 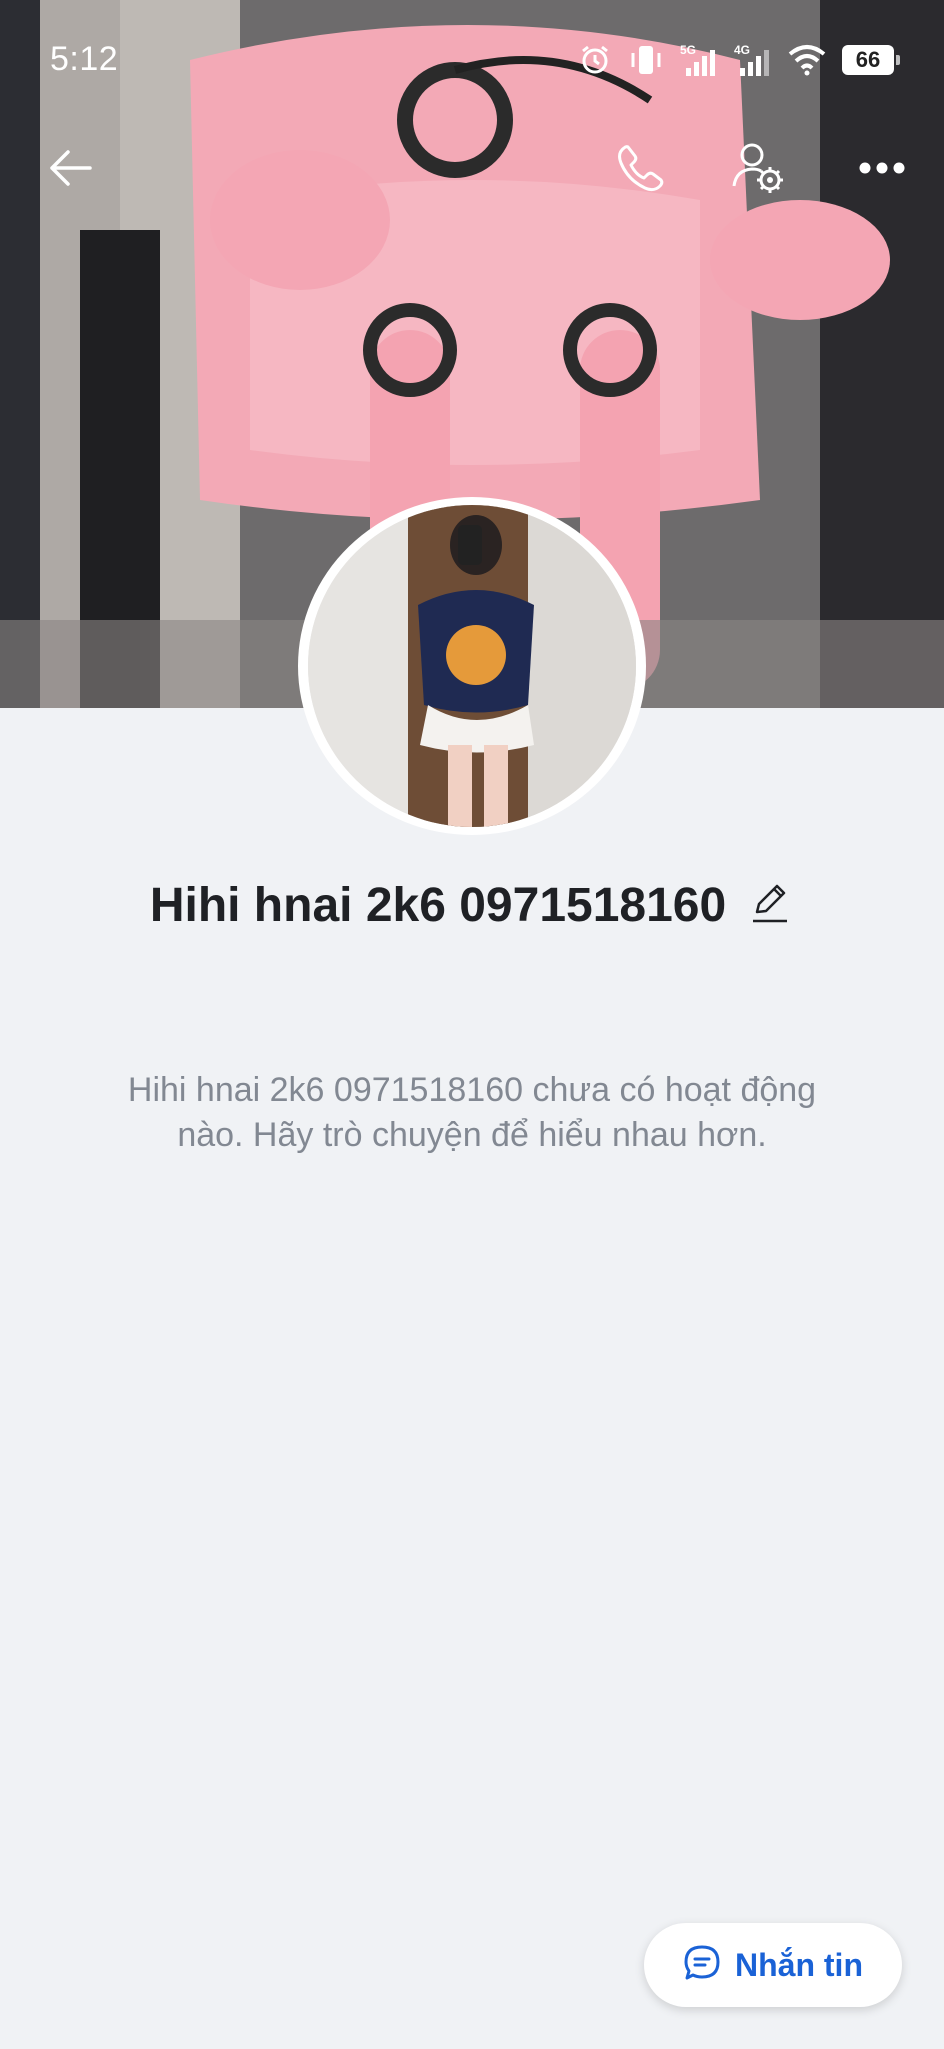 What do you see at coordinates (688, 50) in the screenshot?
I see `network-5g-label: 5G` at bounding box center [688, 50].